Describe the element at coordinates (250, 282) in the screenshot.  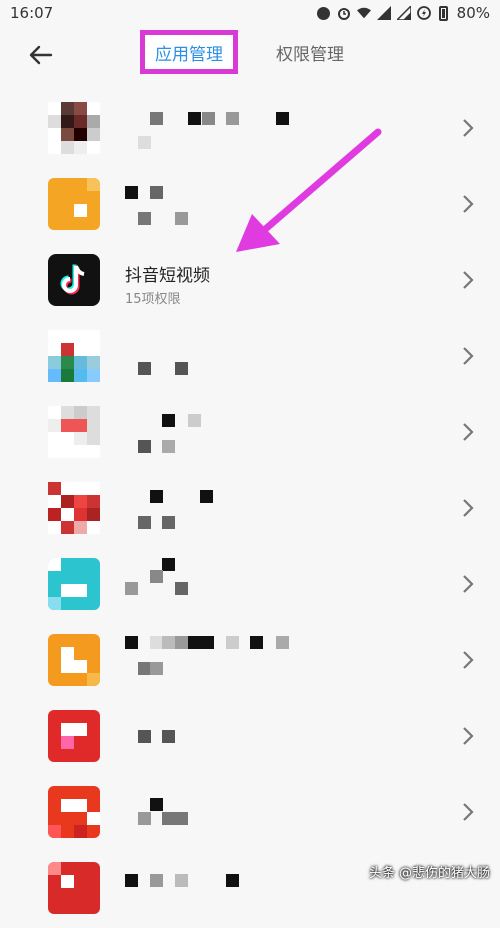
I see `app-row-tiktok: 抖音短视频 15项权限` at that location.